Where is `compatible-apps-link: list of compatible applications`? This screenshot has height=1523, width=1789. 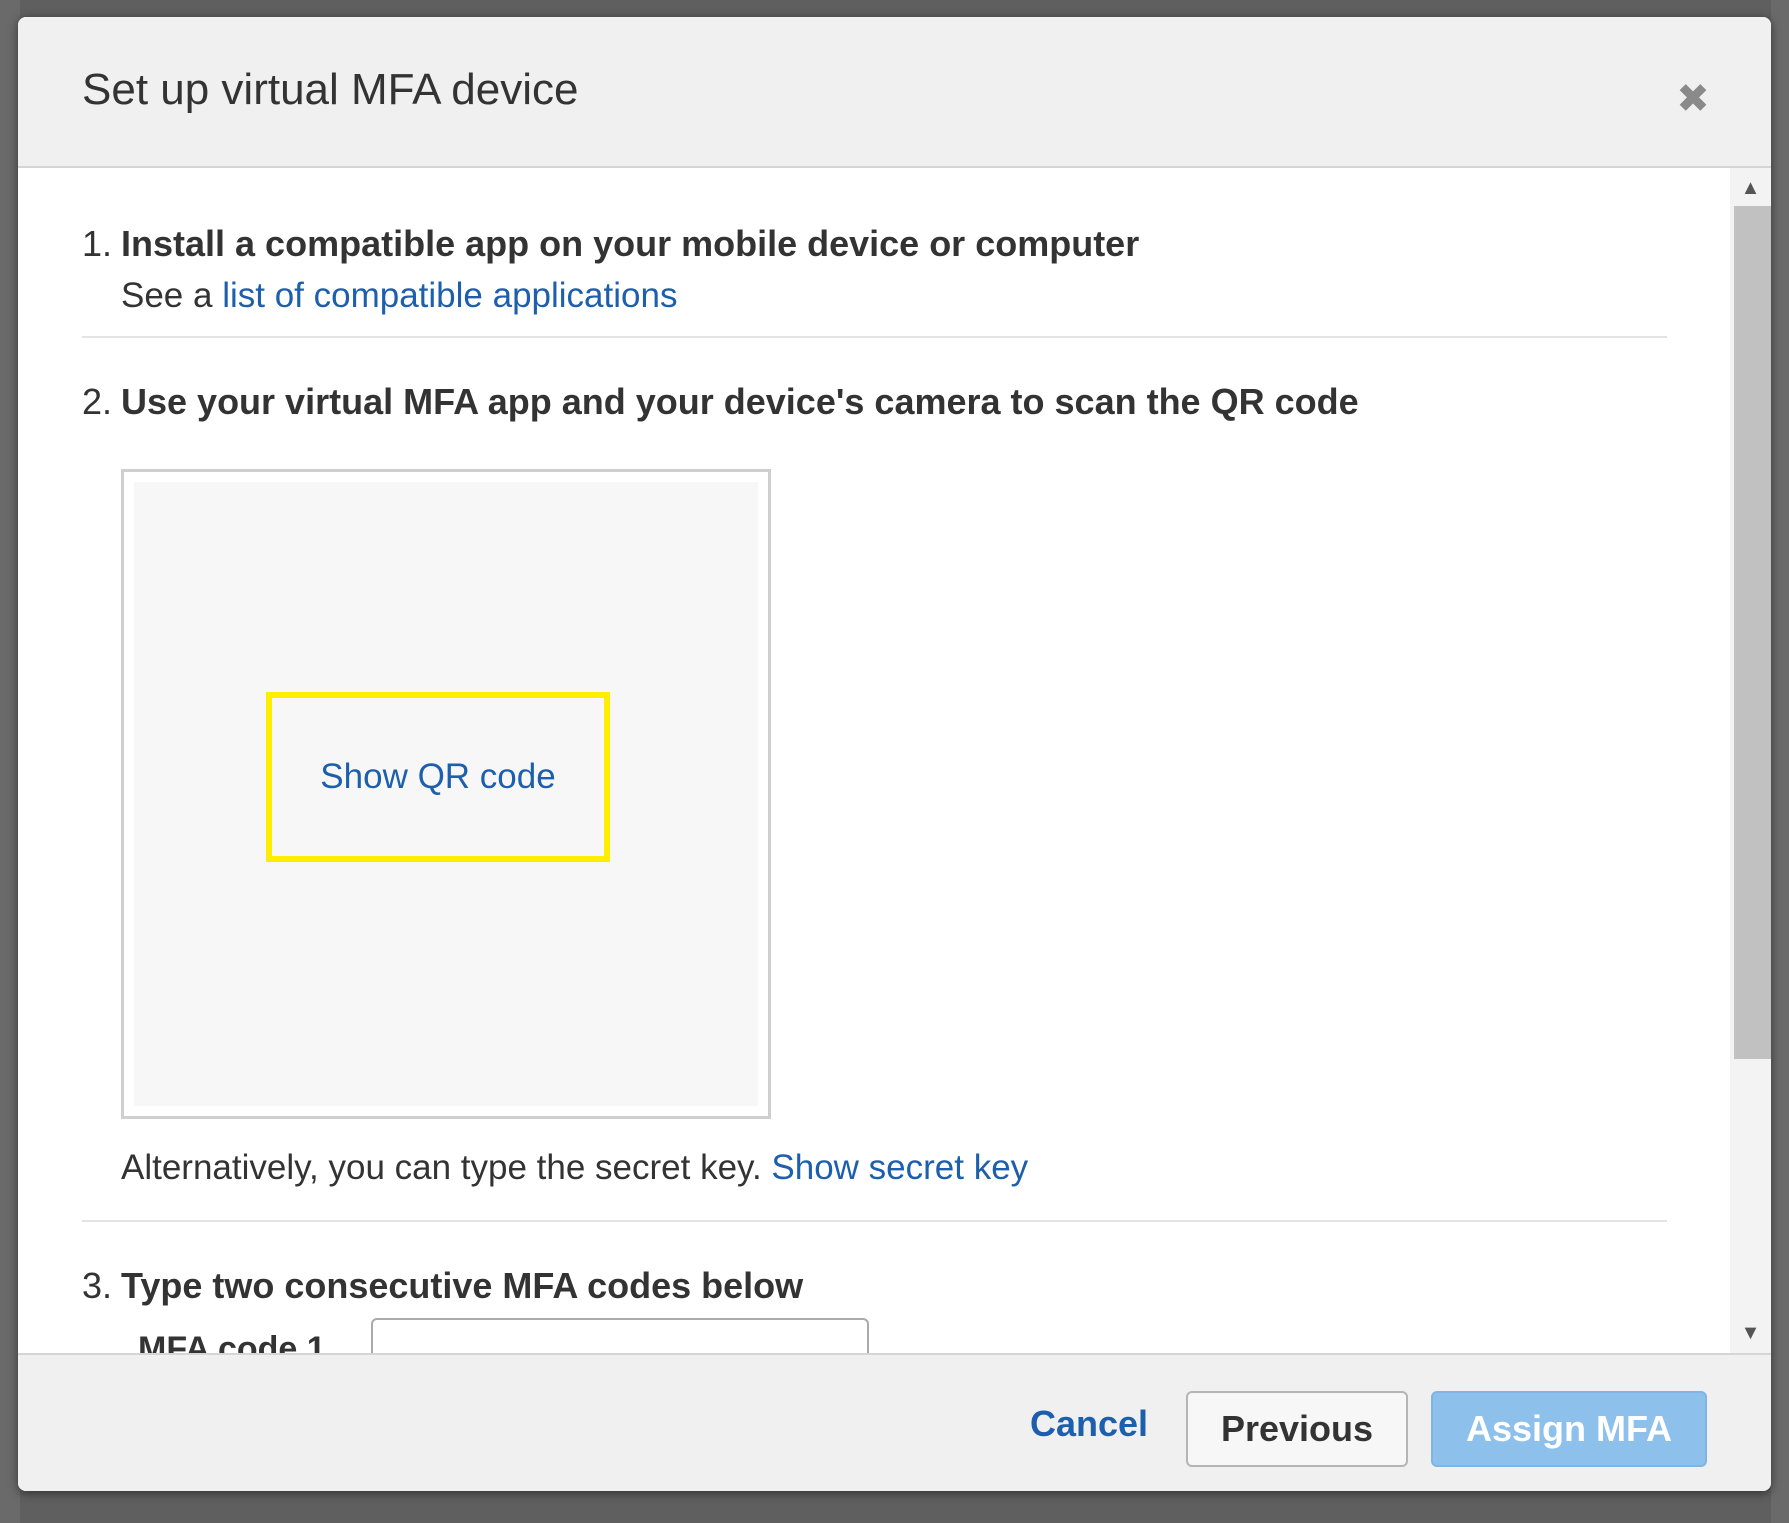 compatible-apps-link: list of compatible applications is located at coordinates (449, 295).